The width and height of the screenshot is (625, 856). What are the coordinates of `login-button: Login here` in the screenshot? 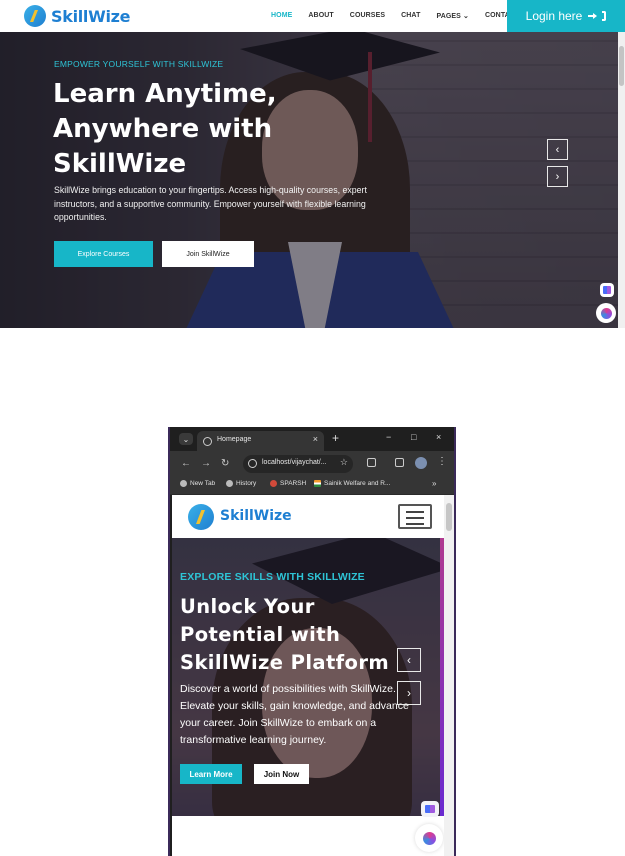 It's located at (566, 16).